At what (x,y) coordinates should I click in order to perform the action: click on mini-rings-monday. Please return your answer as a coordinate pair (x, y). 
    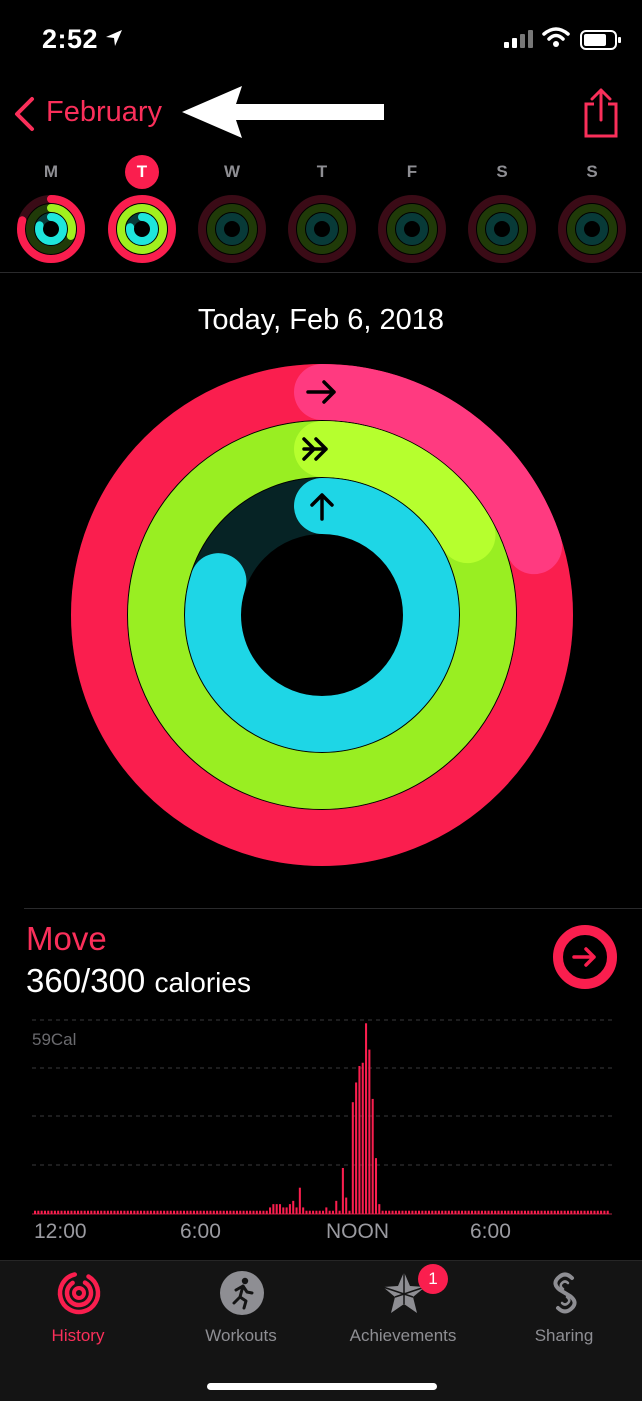
    Looking at the image, I should click on (51, 229).